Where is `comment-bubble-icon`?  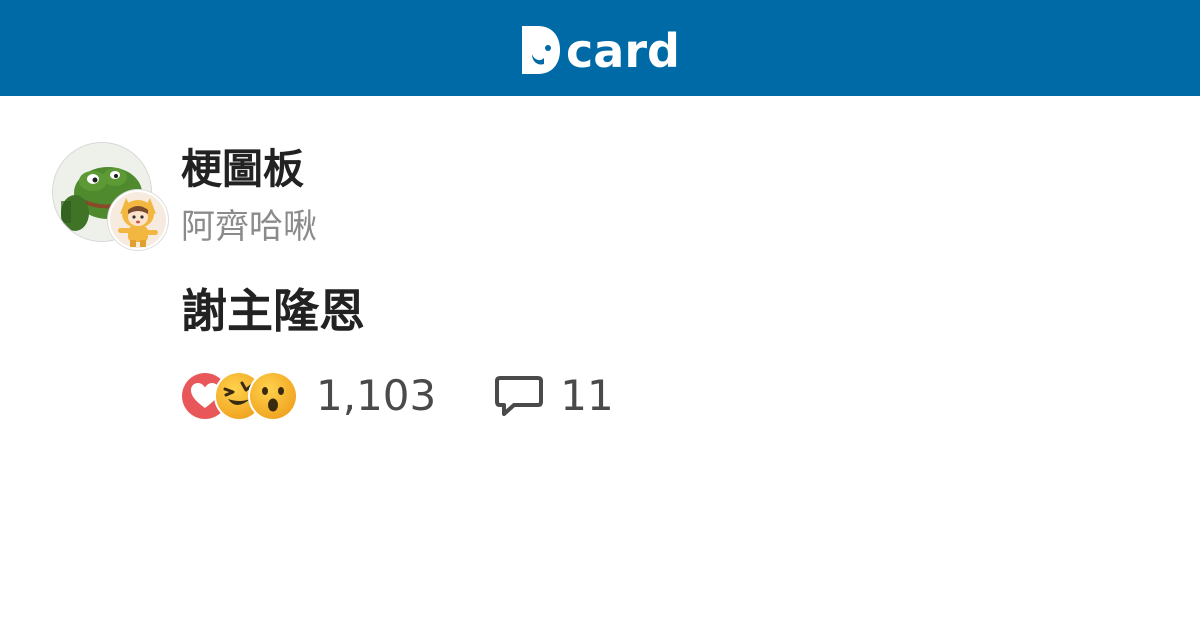 comment-bubble-icon is located at coordinates (520, 396).